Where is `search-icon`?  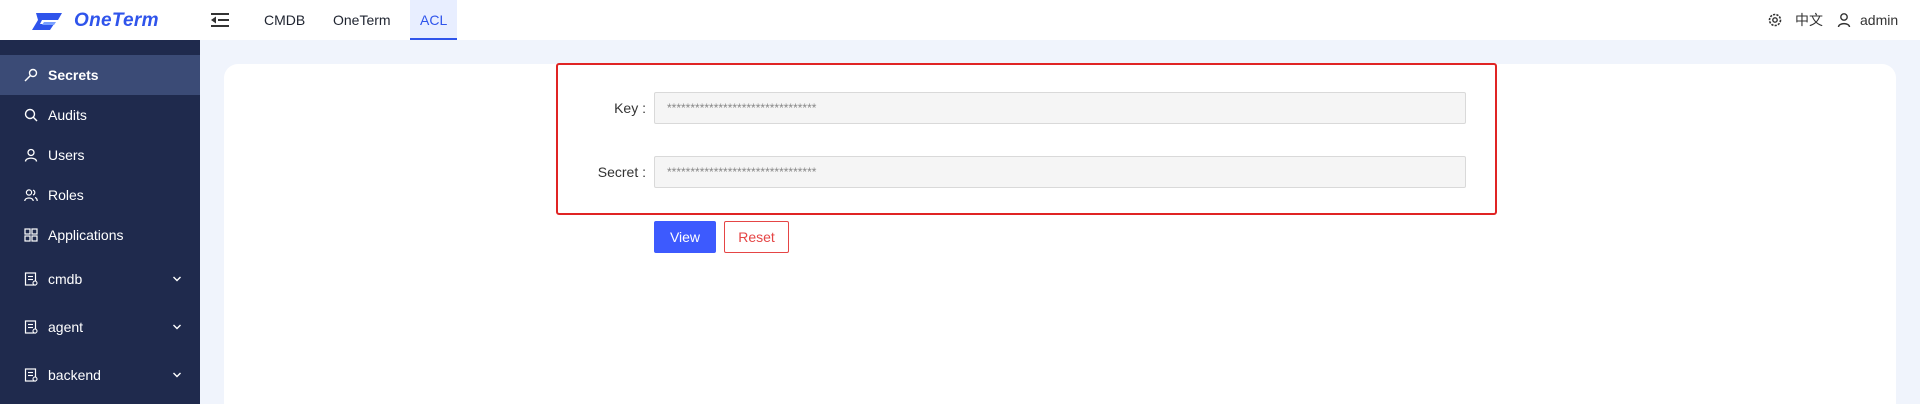
search-icon is located at coordinates (31, 115).